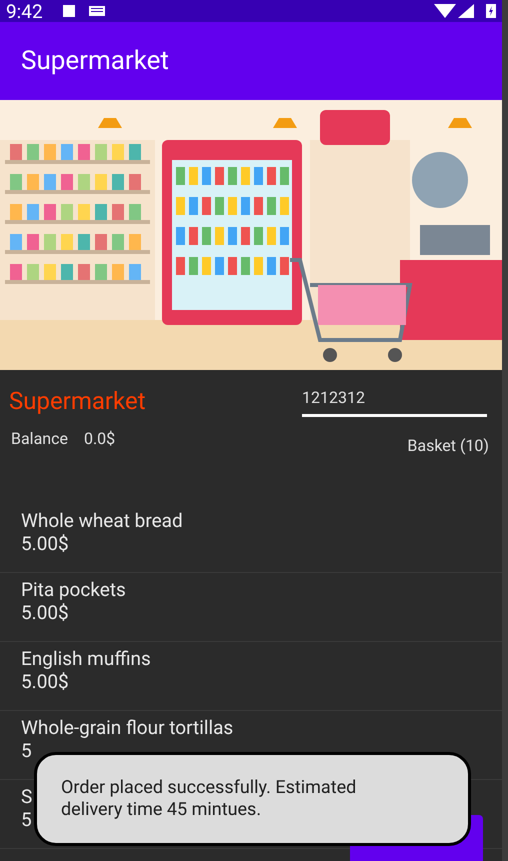 The width and height of the screenshot is (508, 861). What do you see at coordinates (491, 11) in the screenshot?
I see `battery-icon` at bounding box center [491, 11].